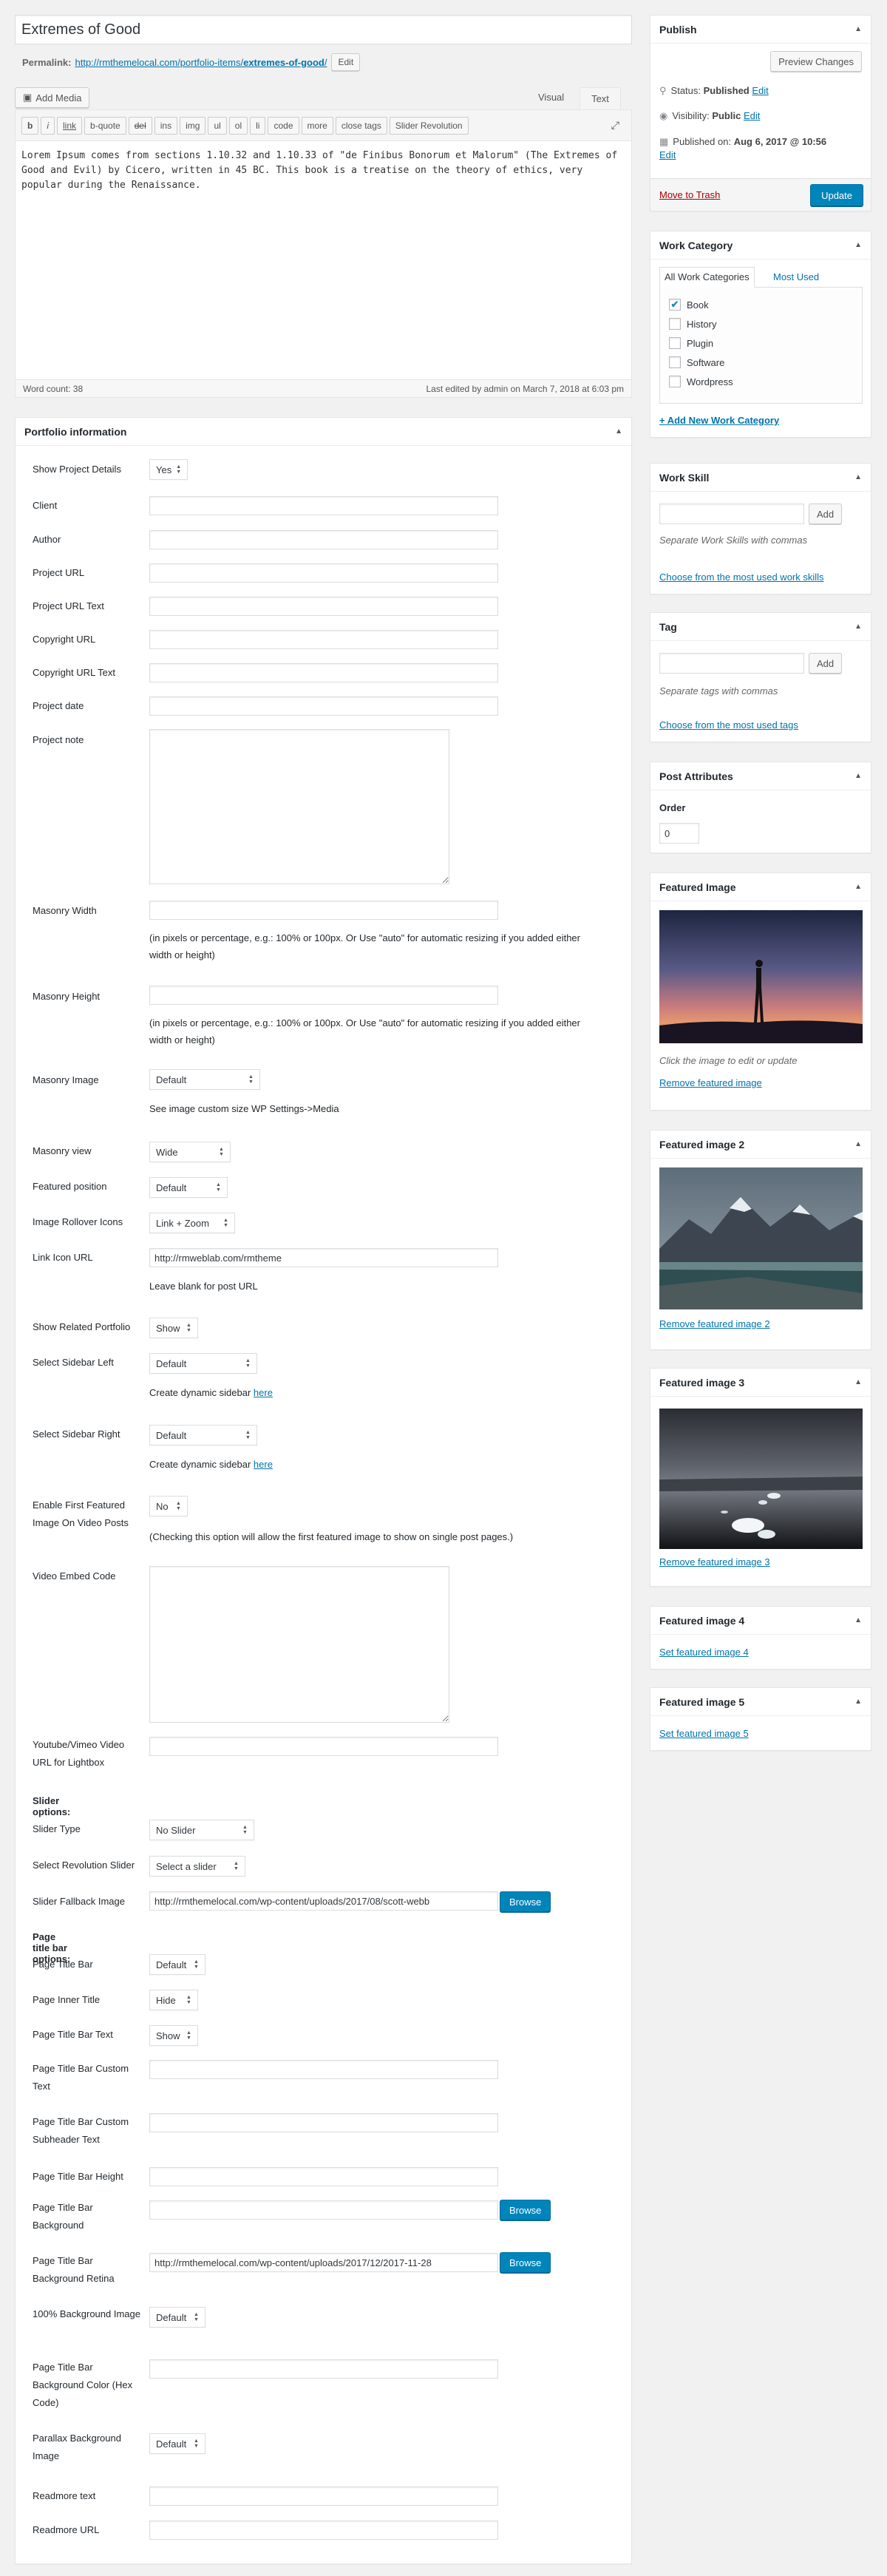 The image size is (887, 2576). What do you see at coordinates (323, 1746) in the screenshot?
I see `youtube-input` at bounding box center [323, 1746].